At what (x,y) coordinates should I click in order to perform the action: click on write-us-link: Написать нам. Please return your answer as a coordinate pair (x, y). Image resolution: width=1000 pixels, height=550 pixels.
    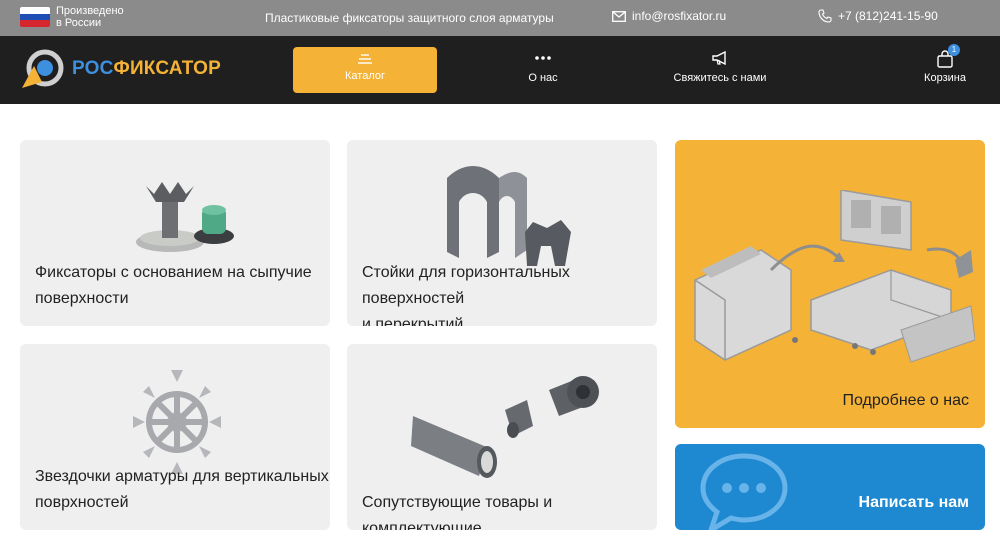
    Looking at the image, I should click on (914, 503).